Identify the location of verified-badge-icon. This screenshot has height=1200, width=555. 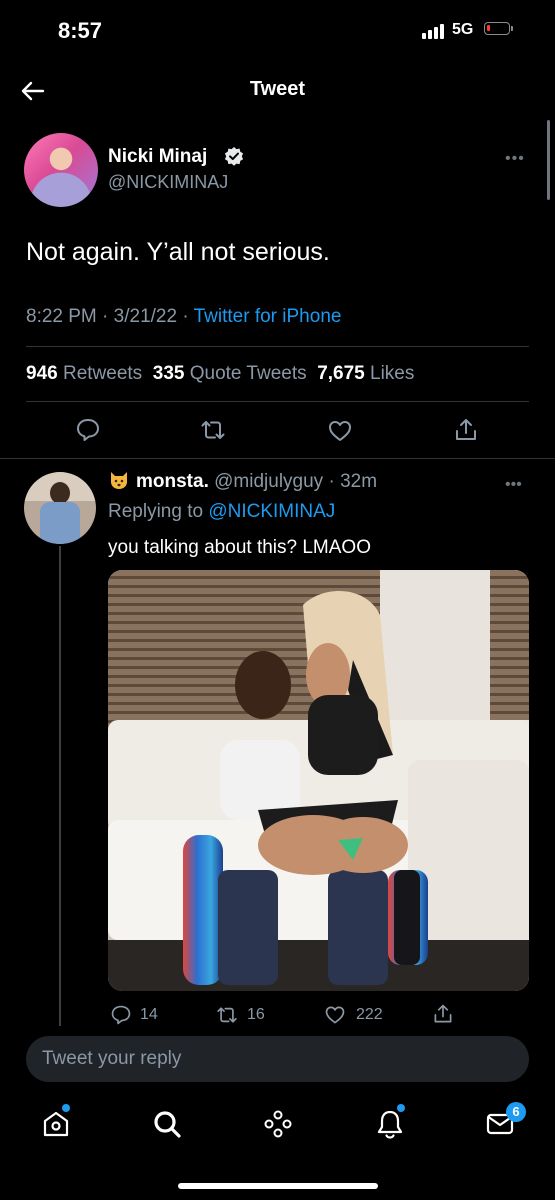
(234, 156).